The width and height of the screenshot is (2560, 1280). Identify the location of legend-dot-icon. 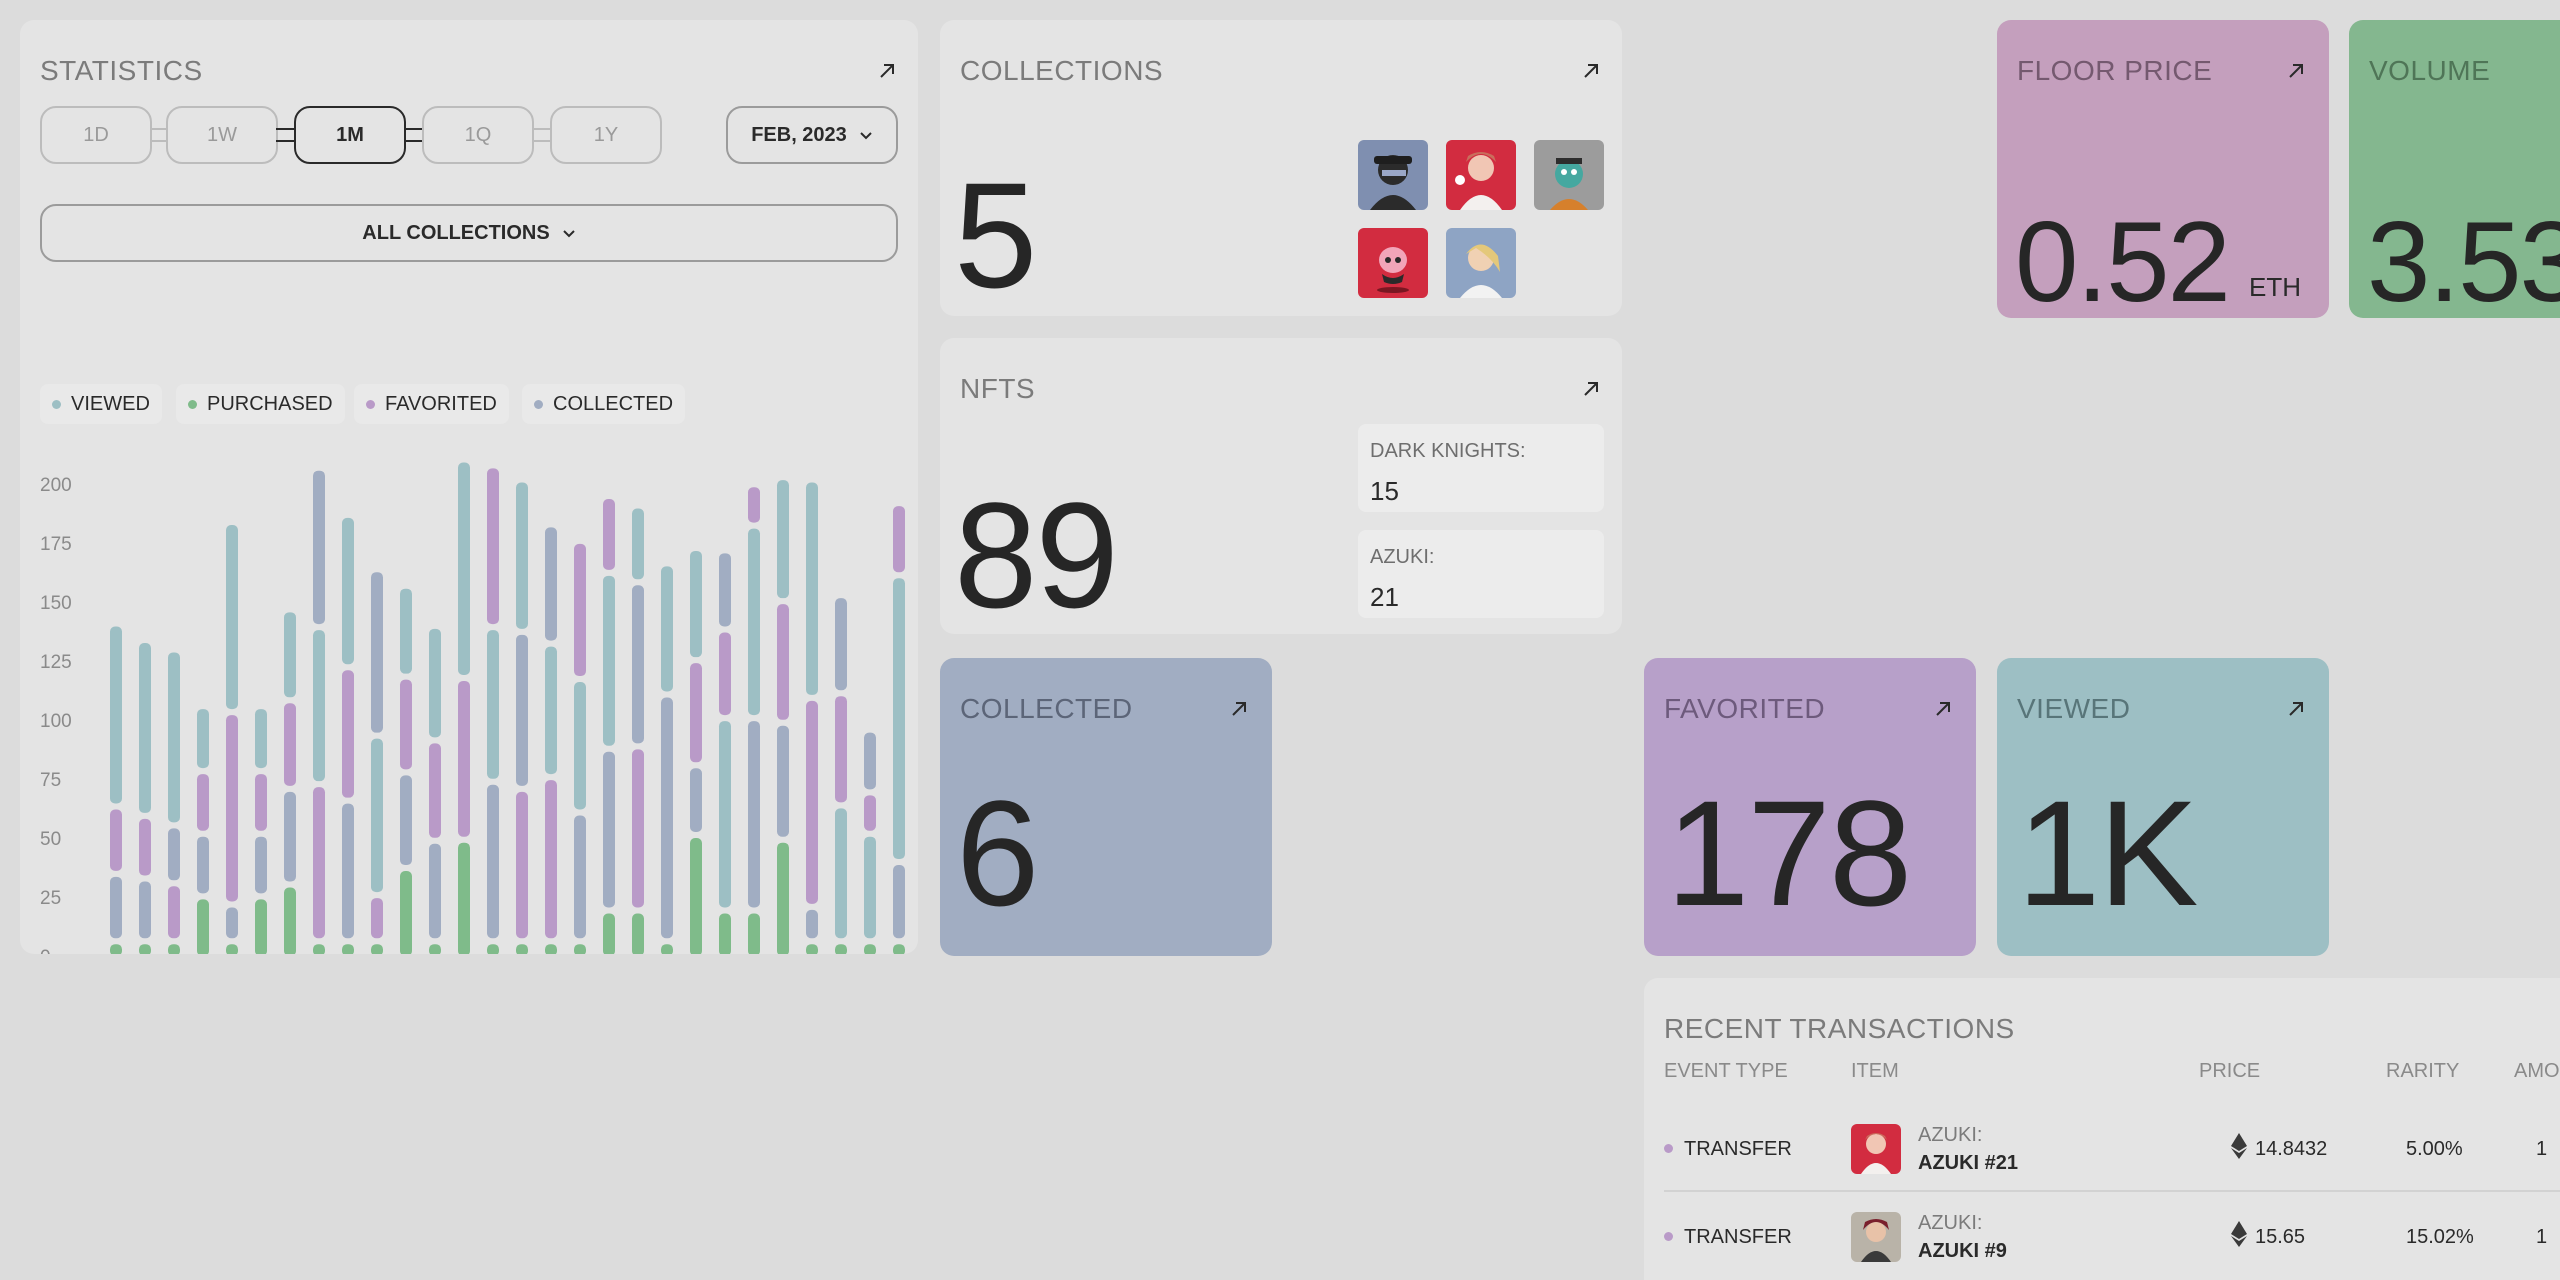
(56, 404).